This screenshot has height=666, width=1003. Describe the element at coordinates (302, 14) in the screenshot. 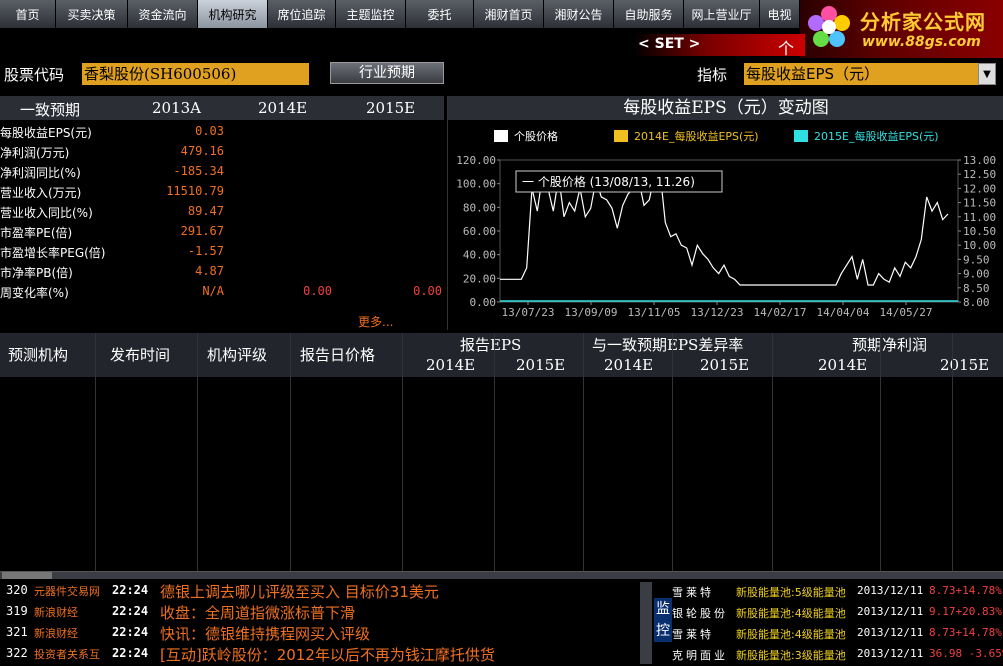

I see `nav-item: 席位追踪` at that location.